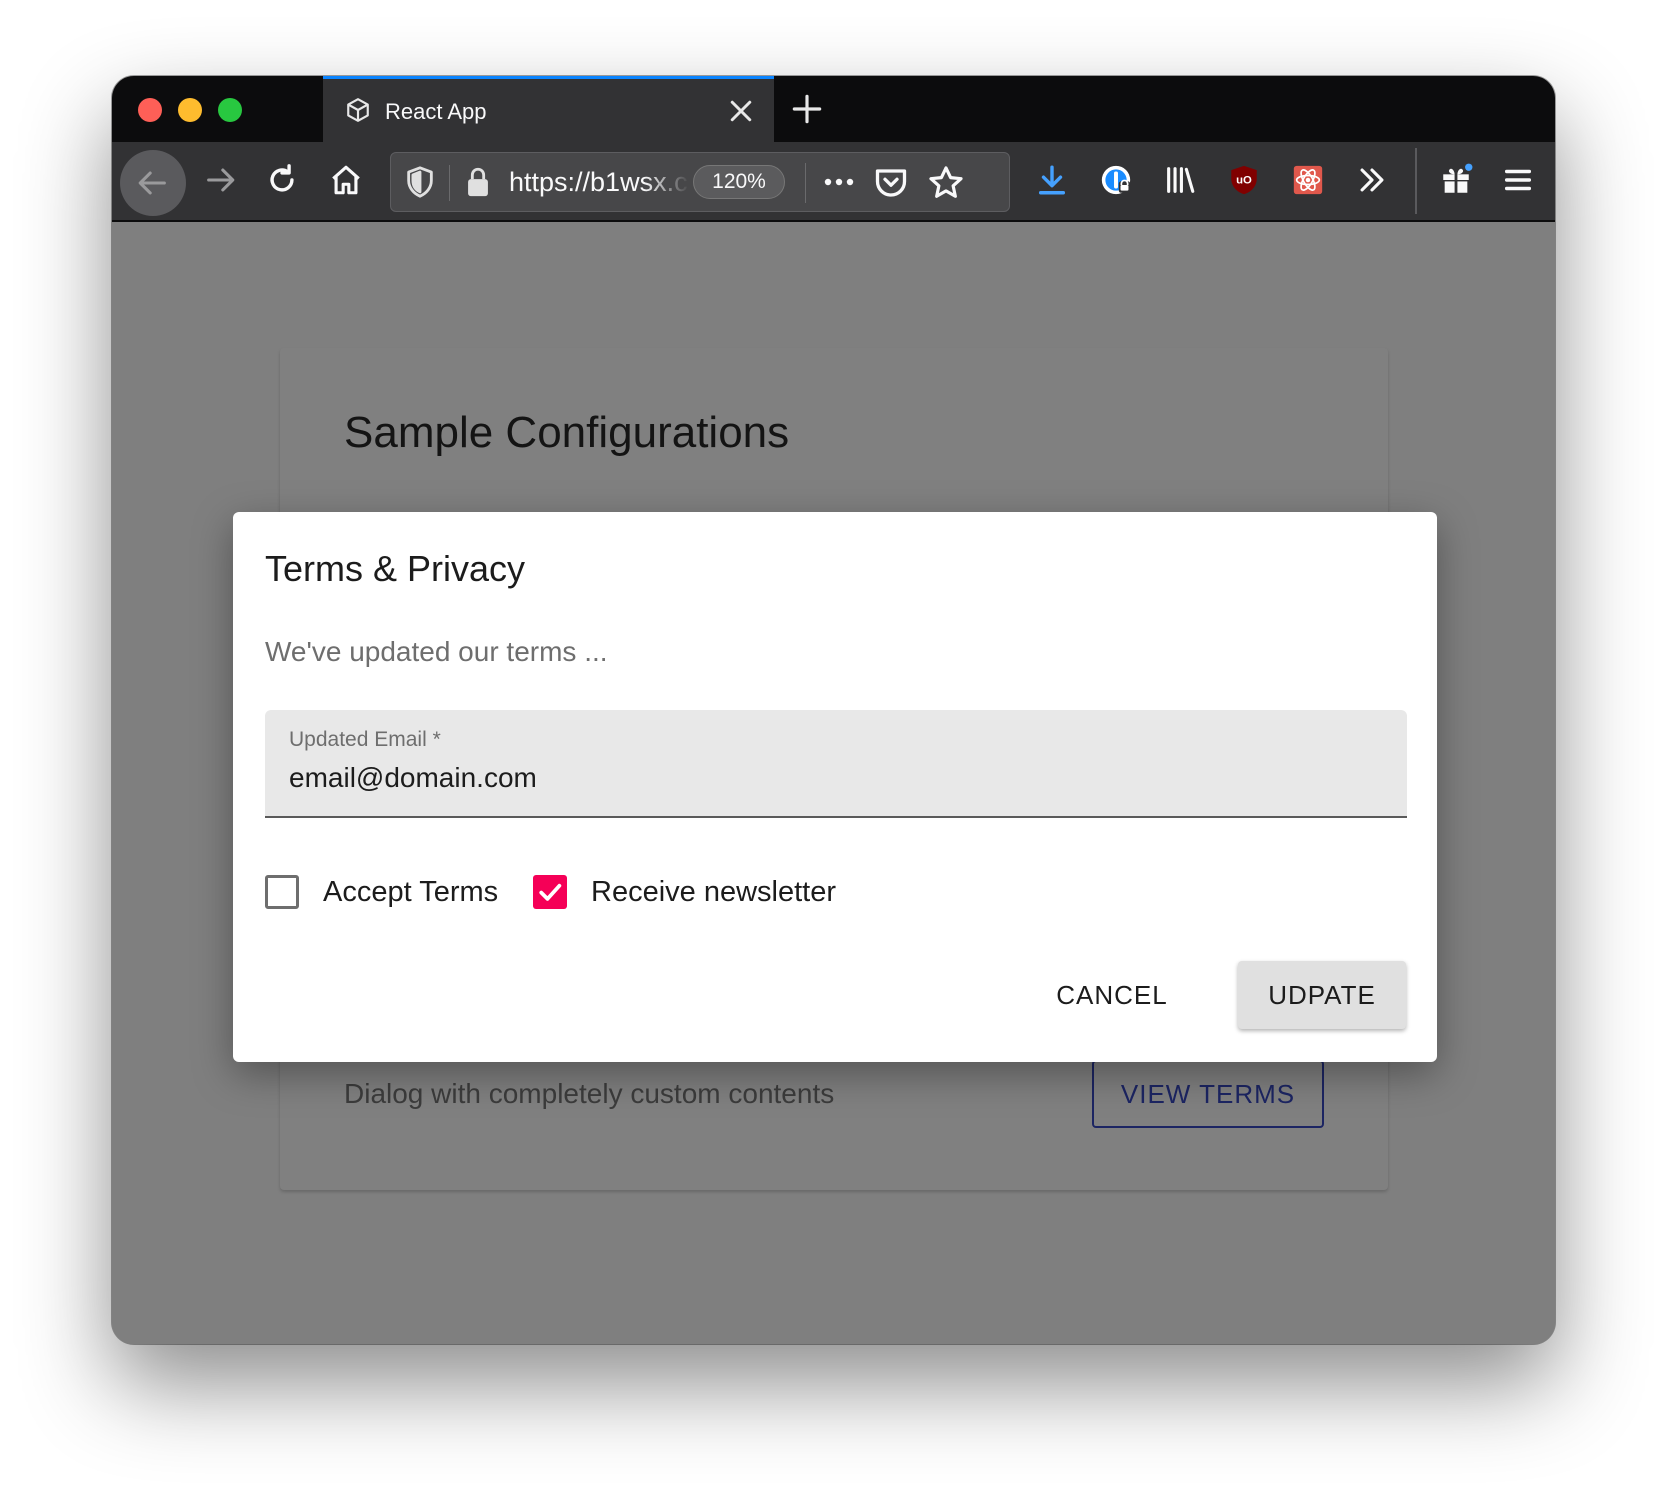 This screenshot has width=1664, height=1490. I want to click on nav-toolbar: https://b1wsx.c 120% uO, so click(833, 182).